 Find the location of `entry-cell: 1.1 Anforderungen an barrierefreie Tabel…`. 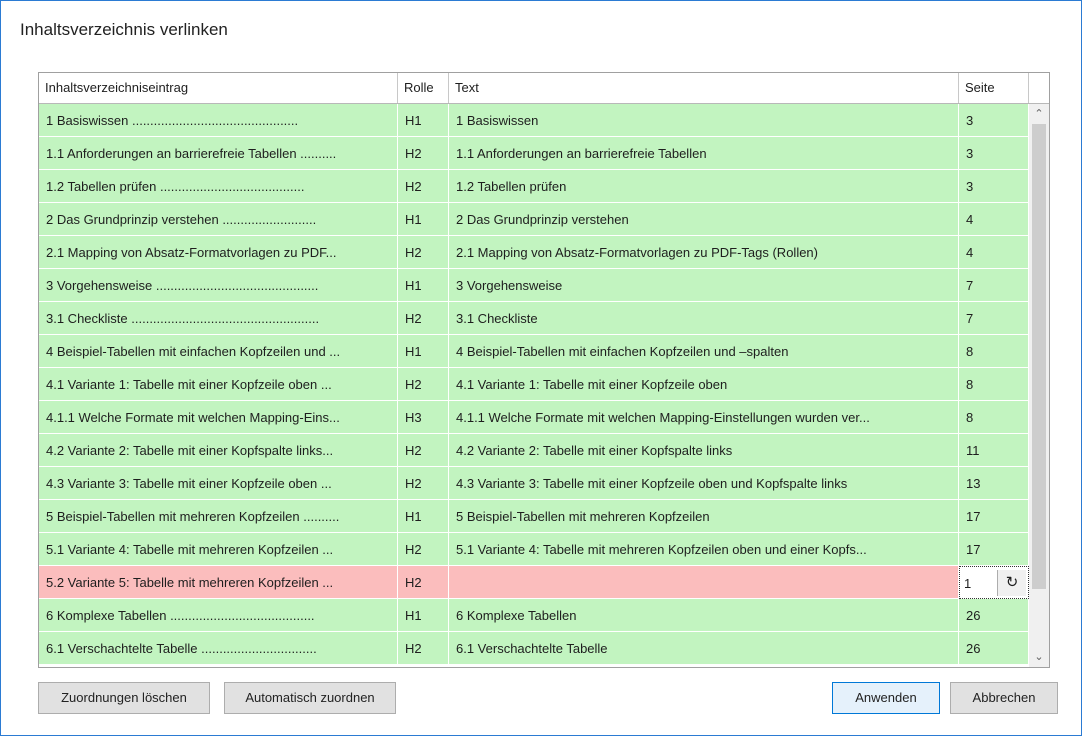

entry-cell: 1.1 Anforderungen an barrierefreie Tabel… is located at coordinates (218, 153).